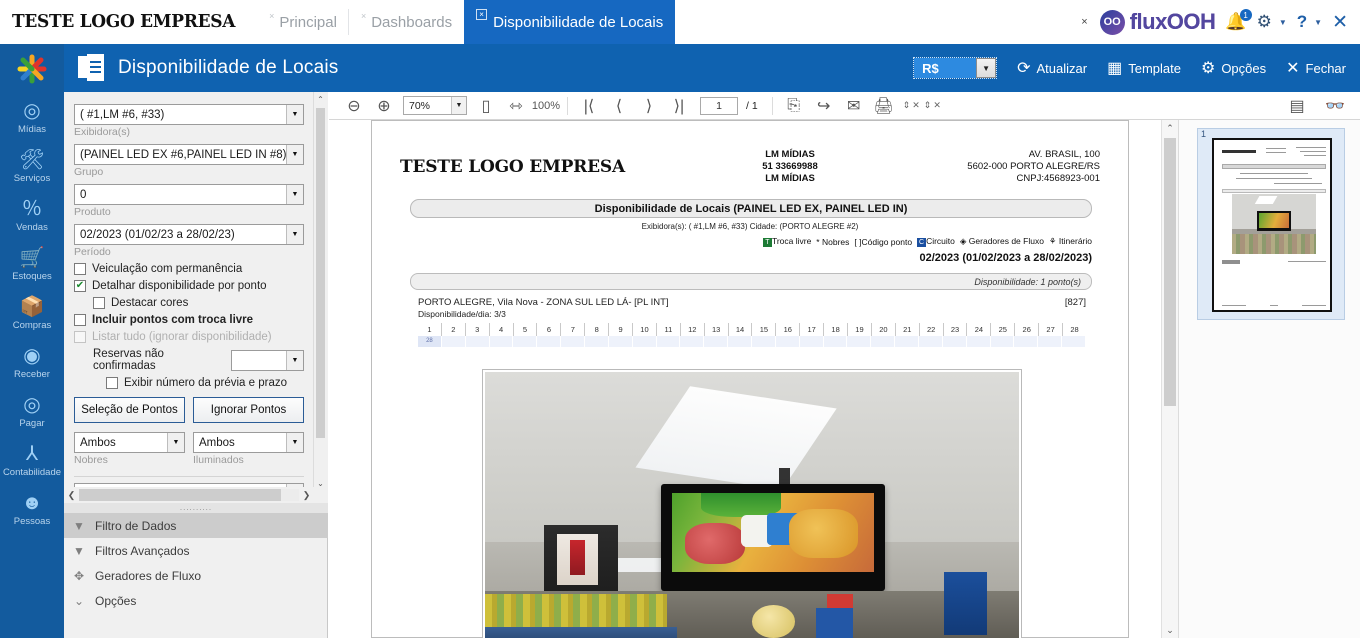  What do you see at coordinates (189, 234) in the screenshot?
I see `periodo-select: 02/2023 (01/02/23 a 28/02/23) ▼` at bounding box center [189, 234].